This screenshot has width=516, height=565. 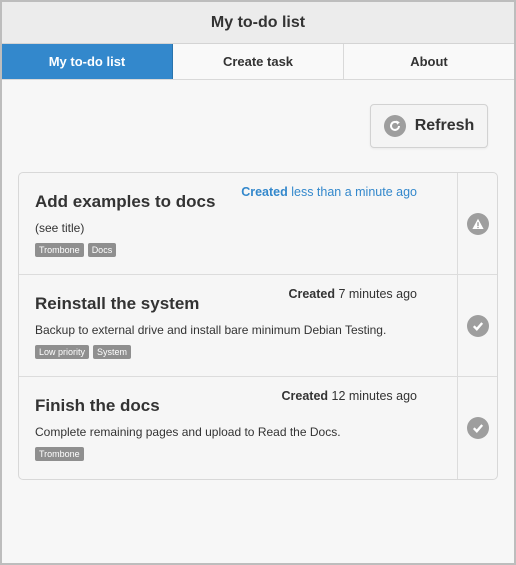 I want to click on tab-bar: My to-do list Create task About, so click(x=258, y=62).